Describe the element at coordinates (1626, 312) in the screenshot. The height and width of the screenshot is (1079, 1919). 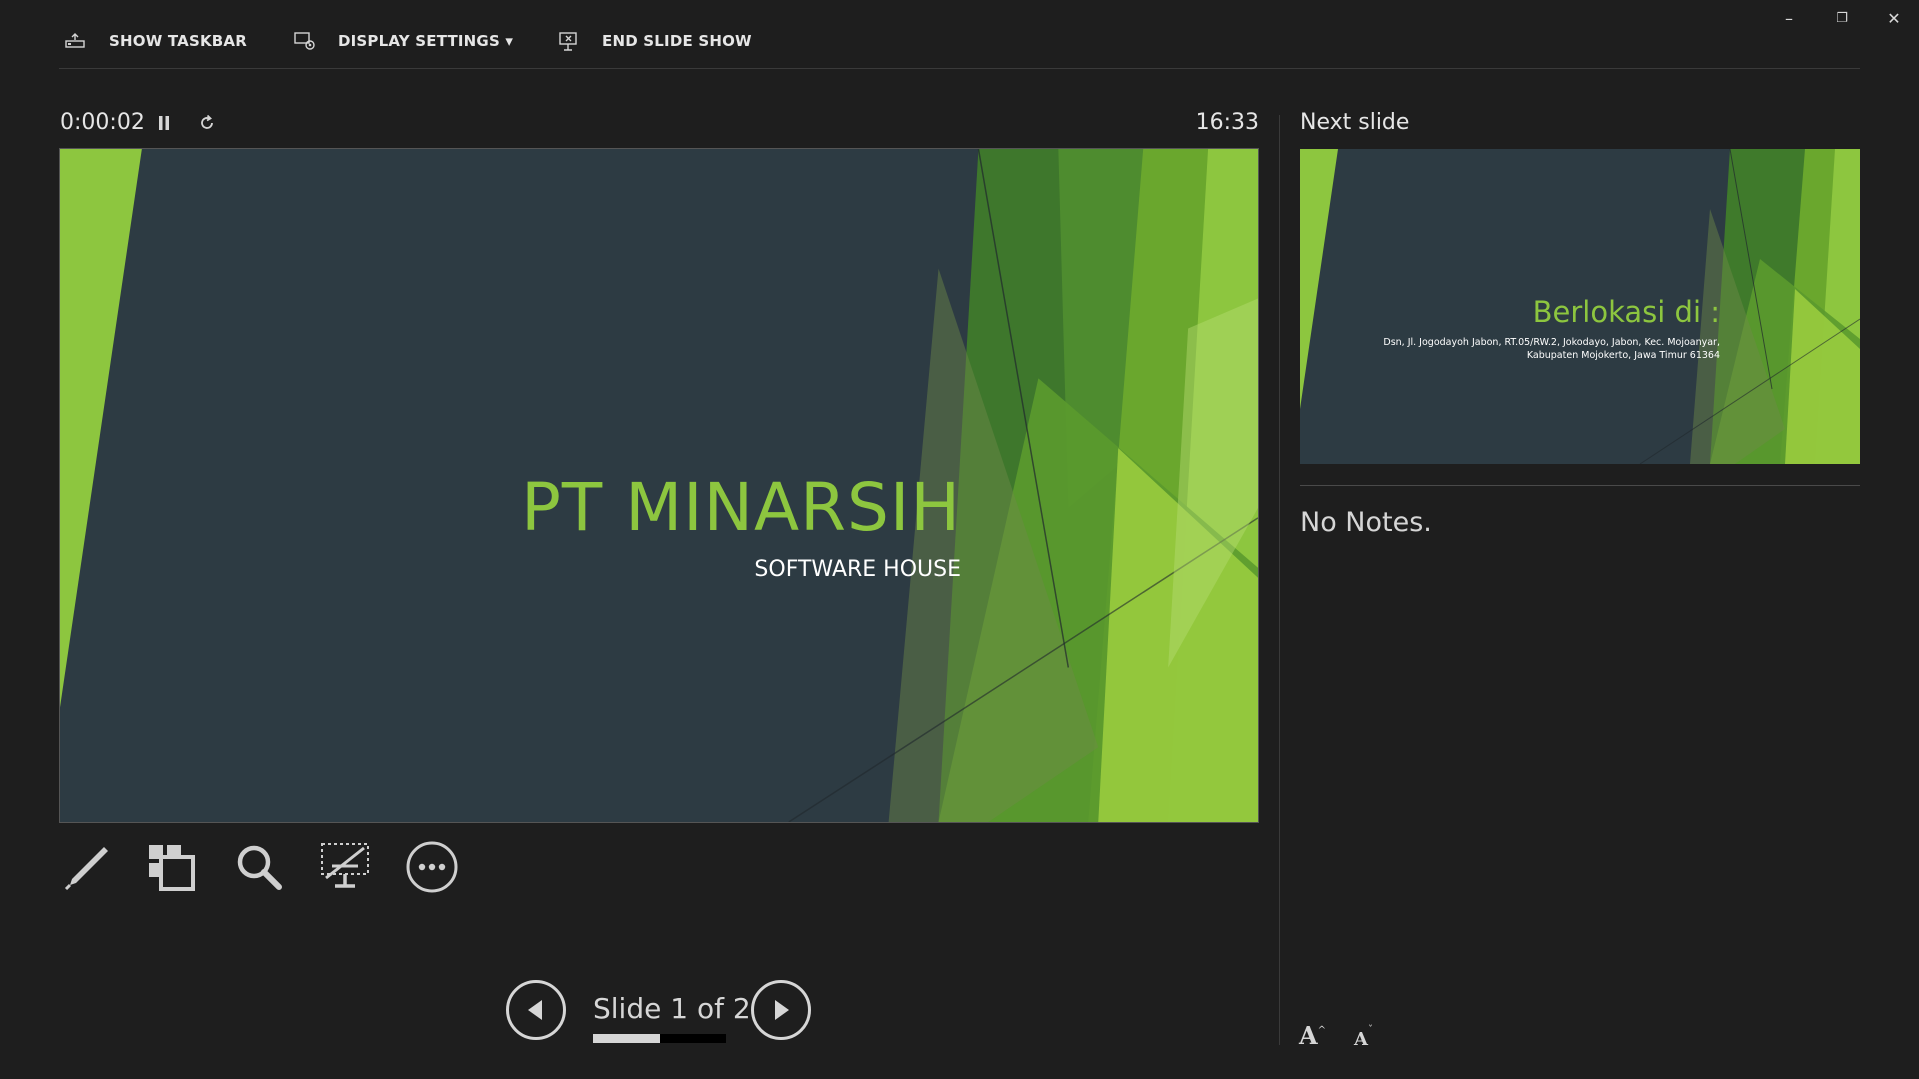
I see `next-slide-title: Berlokasi di :` at that location.